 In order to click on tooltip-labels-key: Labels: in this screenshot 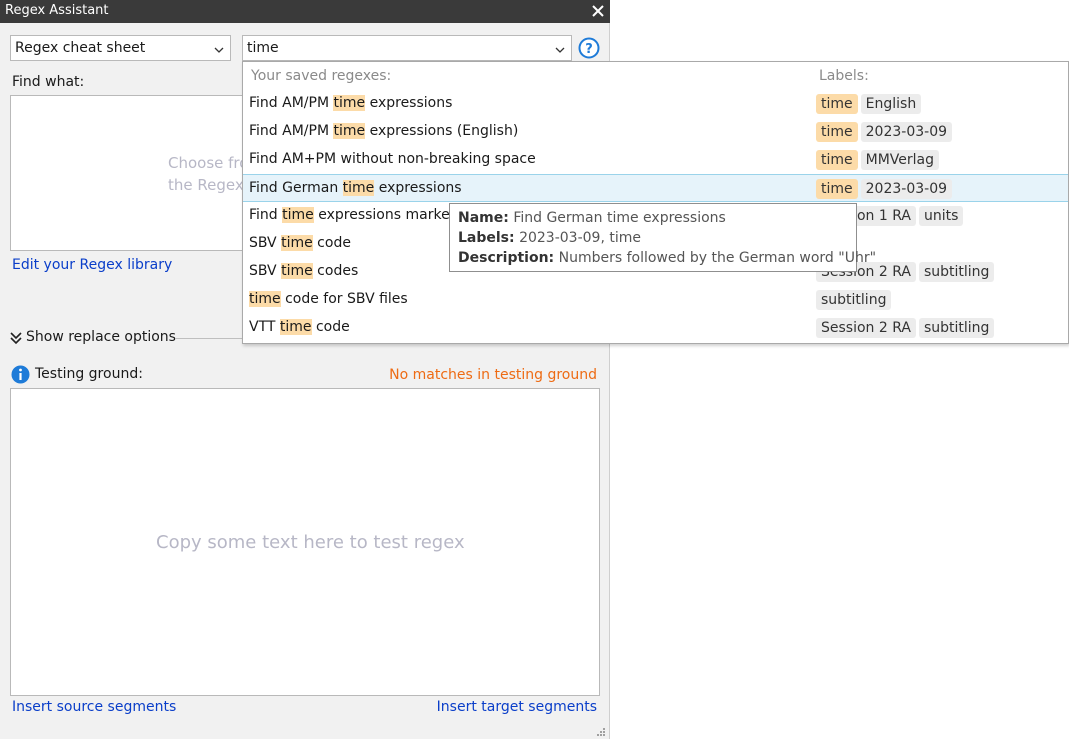, I will do `click(486, 238)`.